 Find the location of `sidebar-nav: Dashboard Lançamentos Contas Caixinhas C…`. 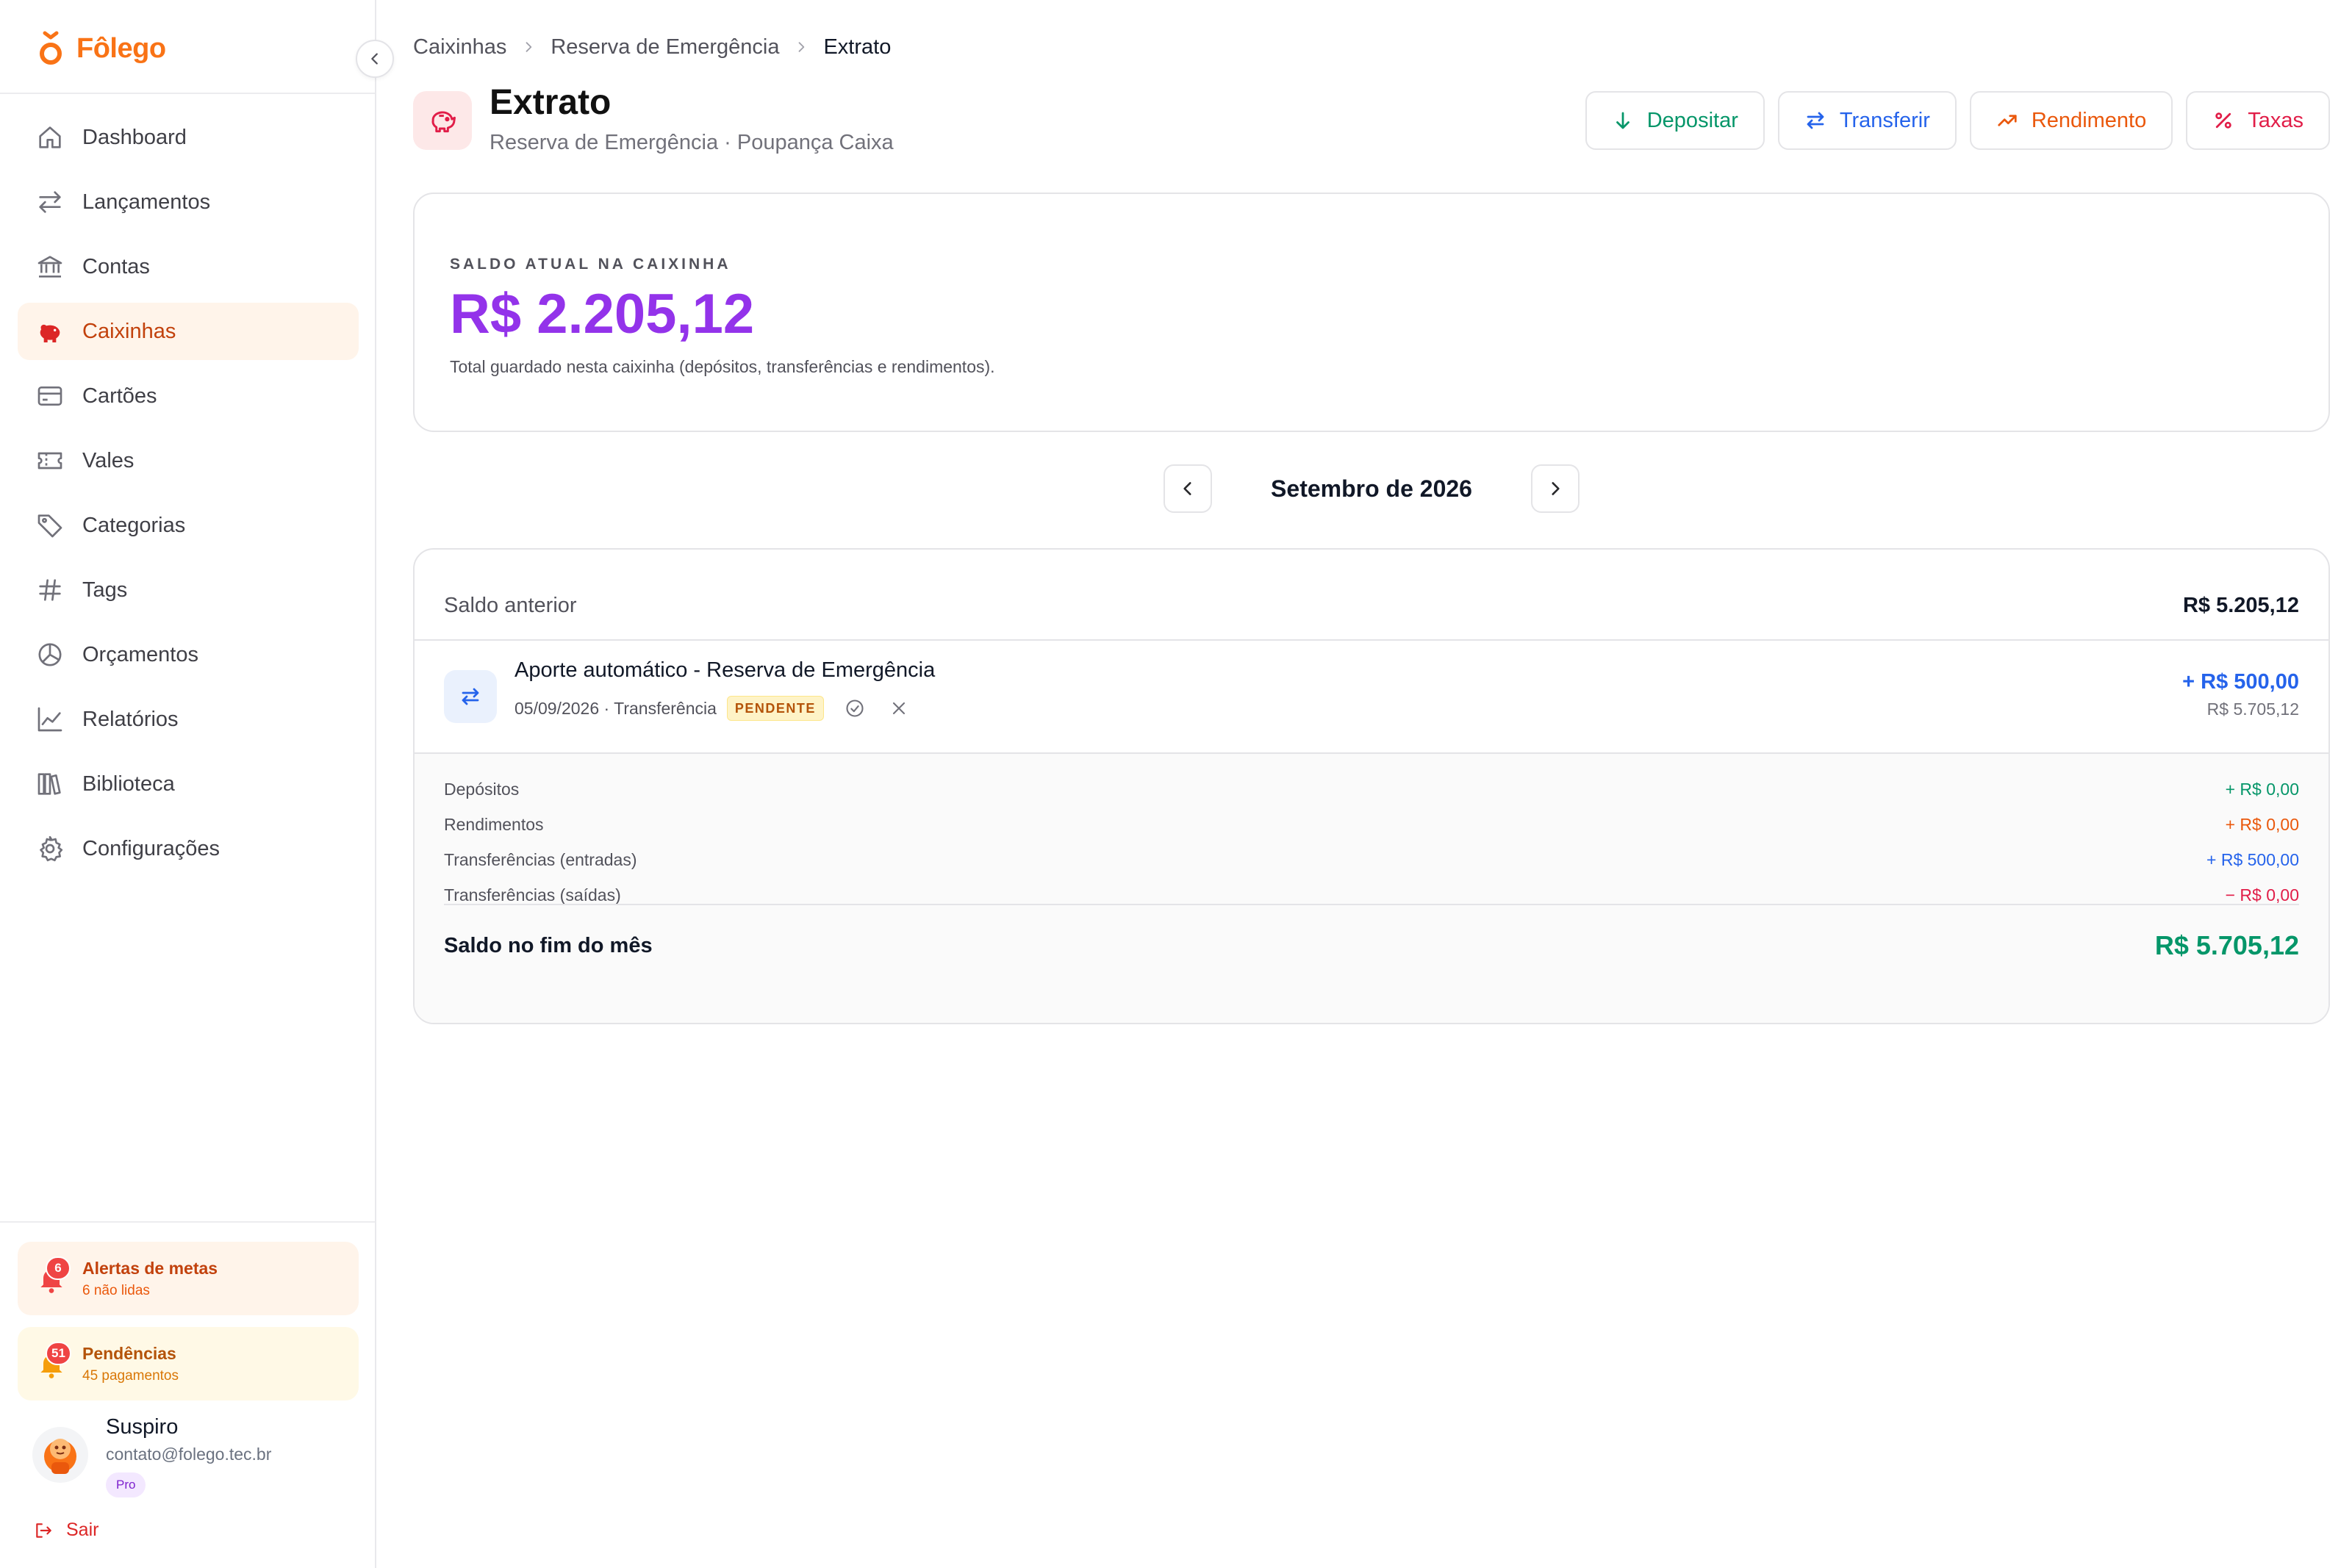

sidebar-nav: Dashboard Lançamentos Contas Caixinhas C… is located at coordinates (188, 497).